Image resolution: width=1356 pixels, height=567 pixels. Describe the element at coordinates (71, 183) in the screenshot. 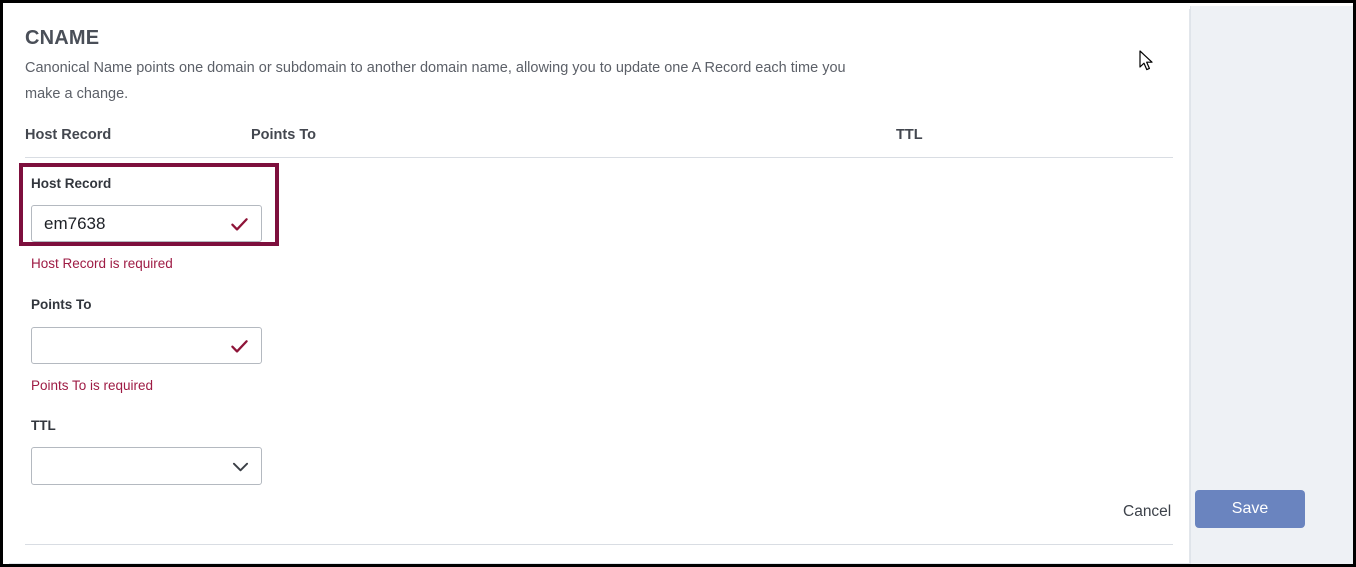

I see `host-record-label: Host Record` at that location.